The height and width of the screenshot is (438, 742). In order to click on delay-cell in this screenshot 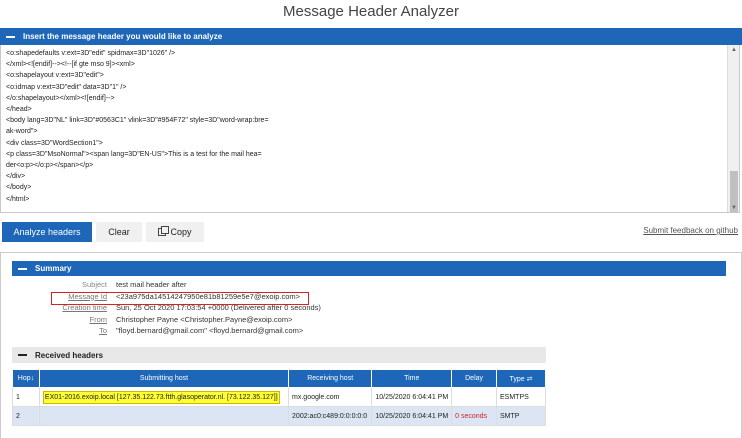, I will do `click(474, 397)`.